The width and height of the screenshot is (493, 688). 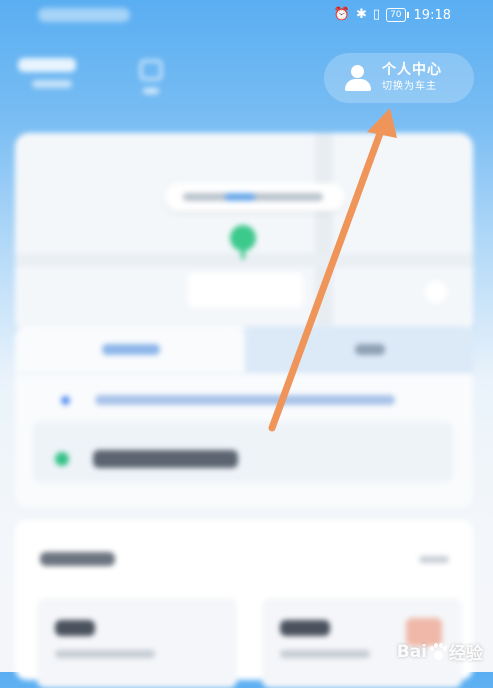 I want to click on status-carrier-info, so click(x=84, y=15).